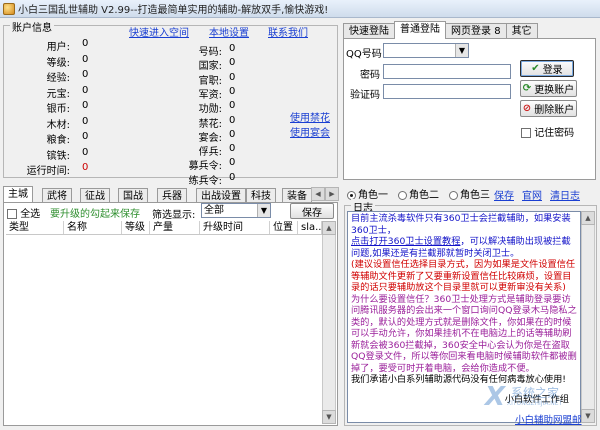 This screenshot has height=430, width=600. I want to click on password-field, so click(447, 71).